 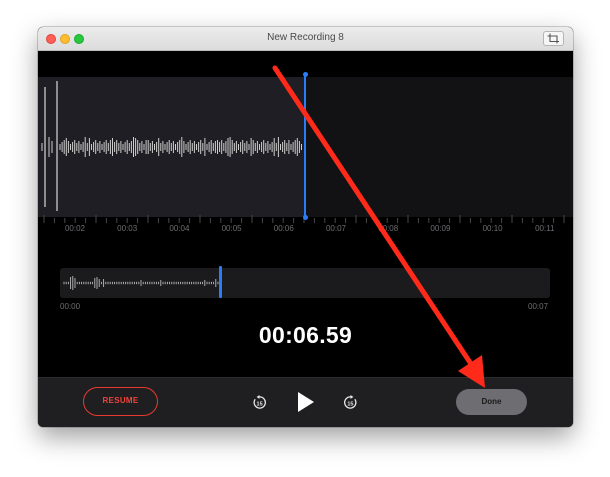 What do you see at coordinates (75, 228) in the screenshot?
I see `tick-label: 00:02` at bounding box center [75, 228].